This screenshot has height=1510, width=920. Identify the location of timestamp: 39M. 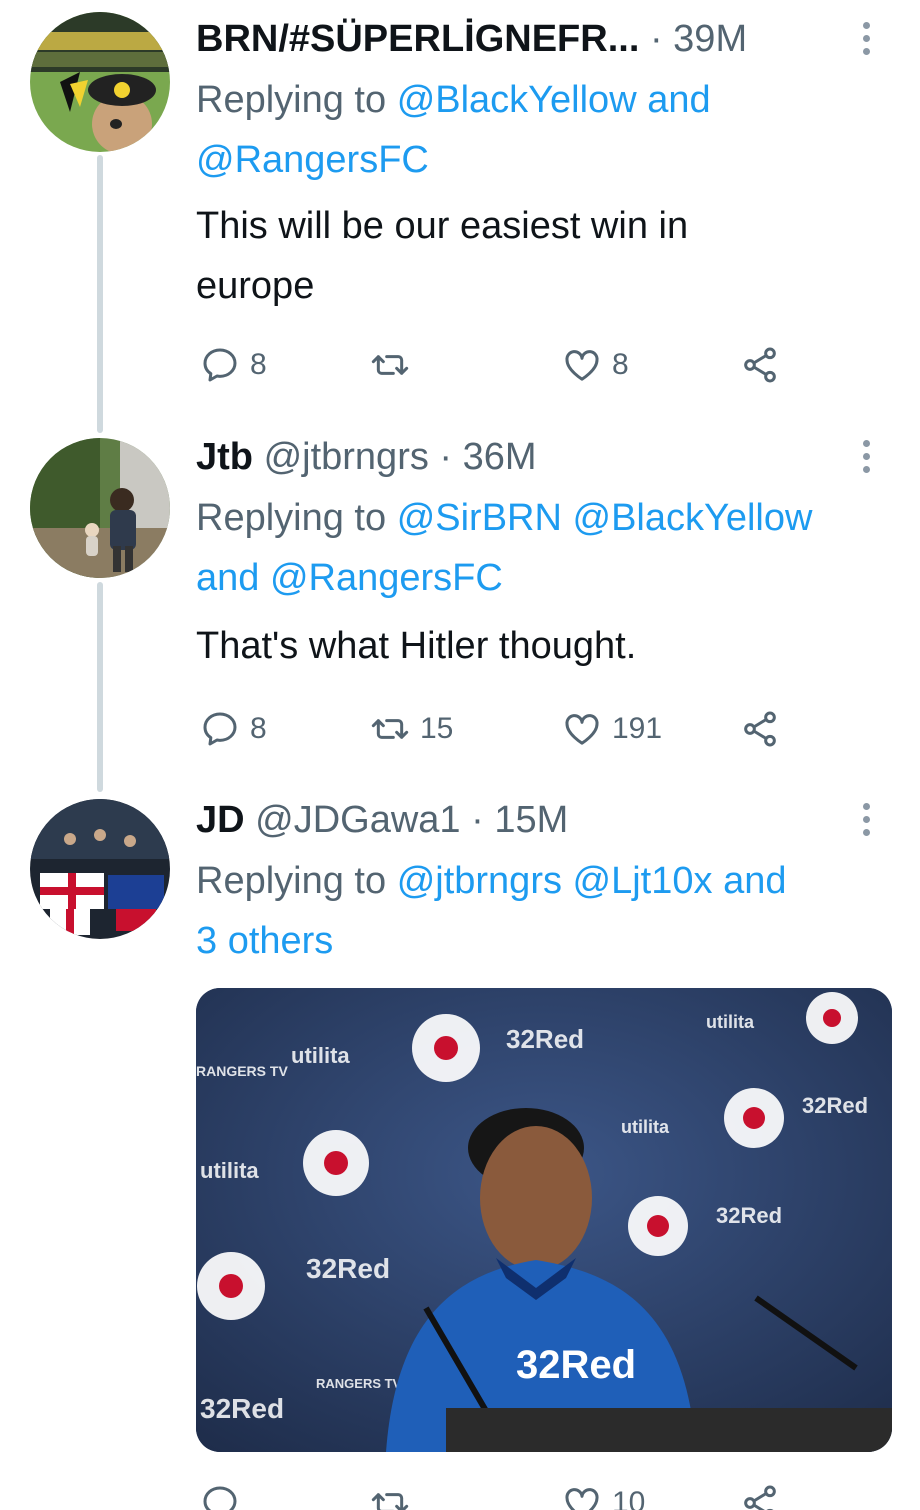
(710, 39).